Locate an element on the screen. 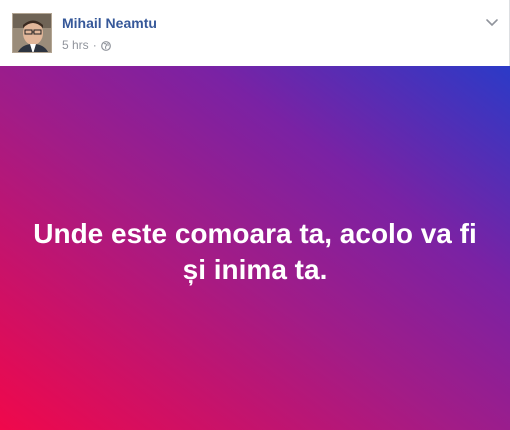 The image size is (510, 430). avatar is located at coordinates (32, 33).